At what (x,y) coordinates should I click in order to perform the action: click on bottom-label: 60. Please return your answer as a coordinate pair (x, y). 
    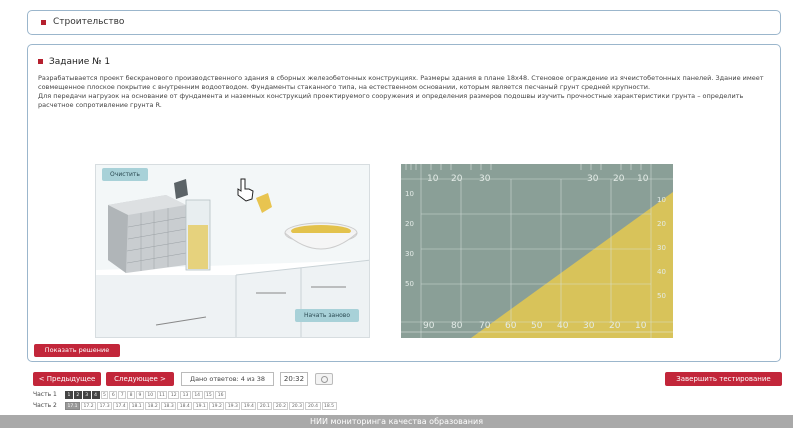
    Looking at the image, I should click on (511, 326).